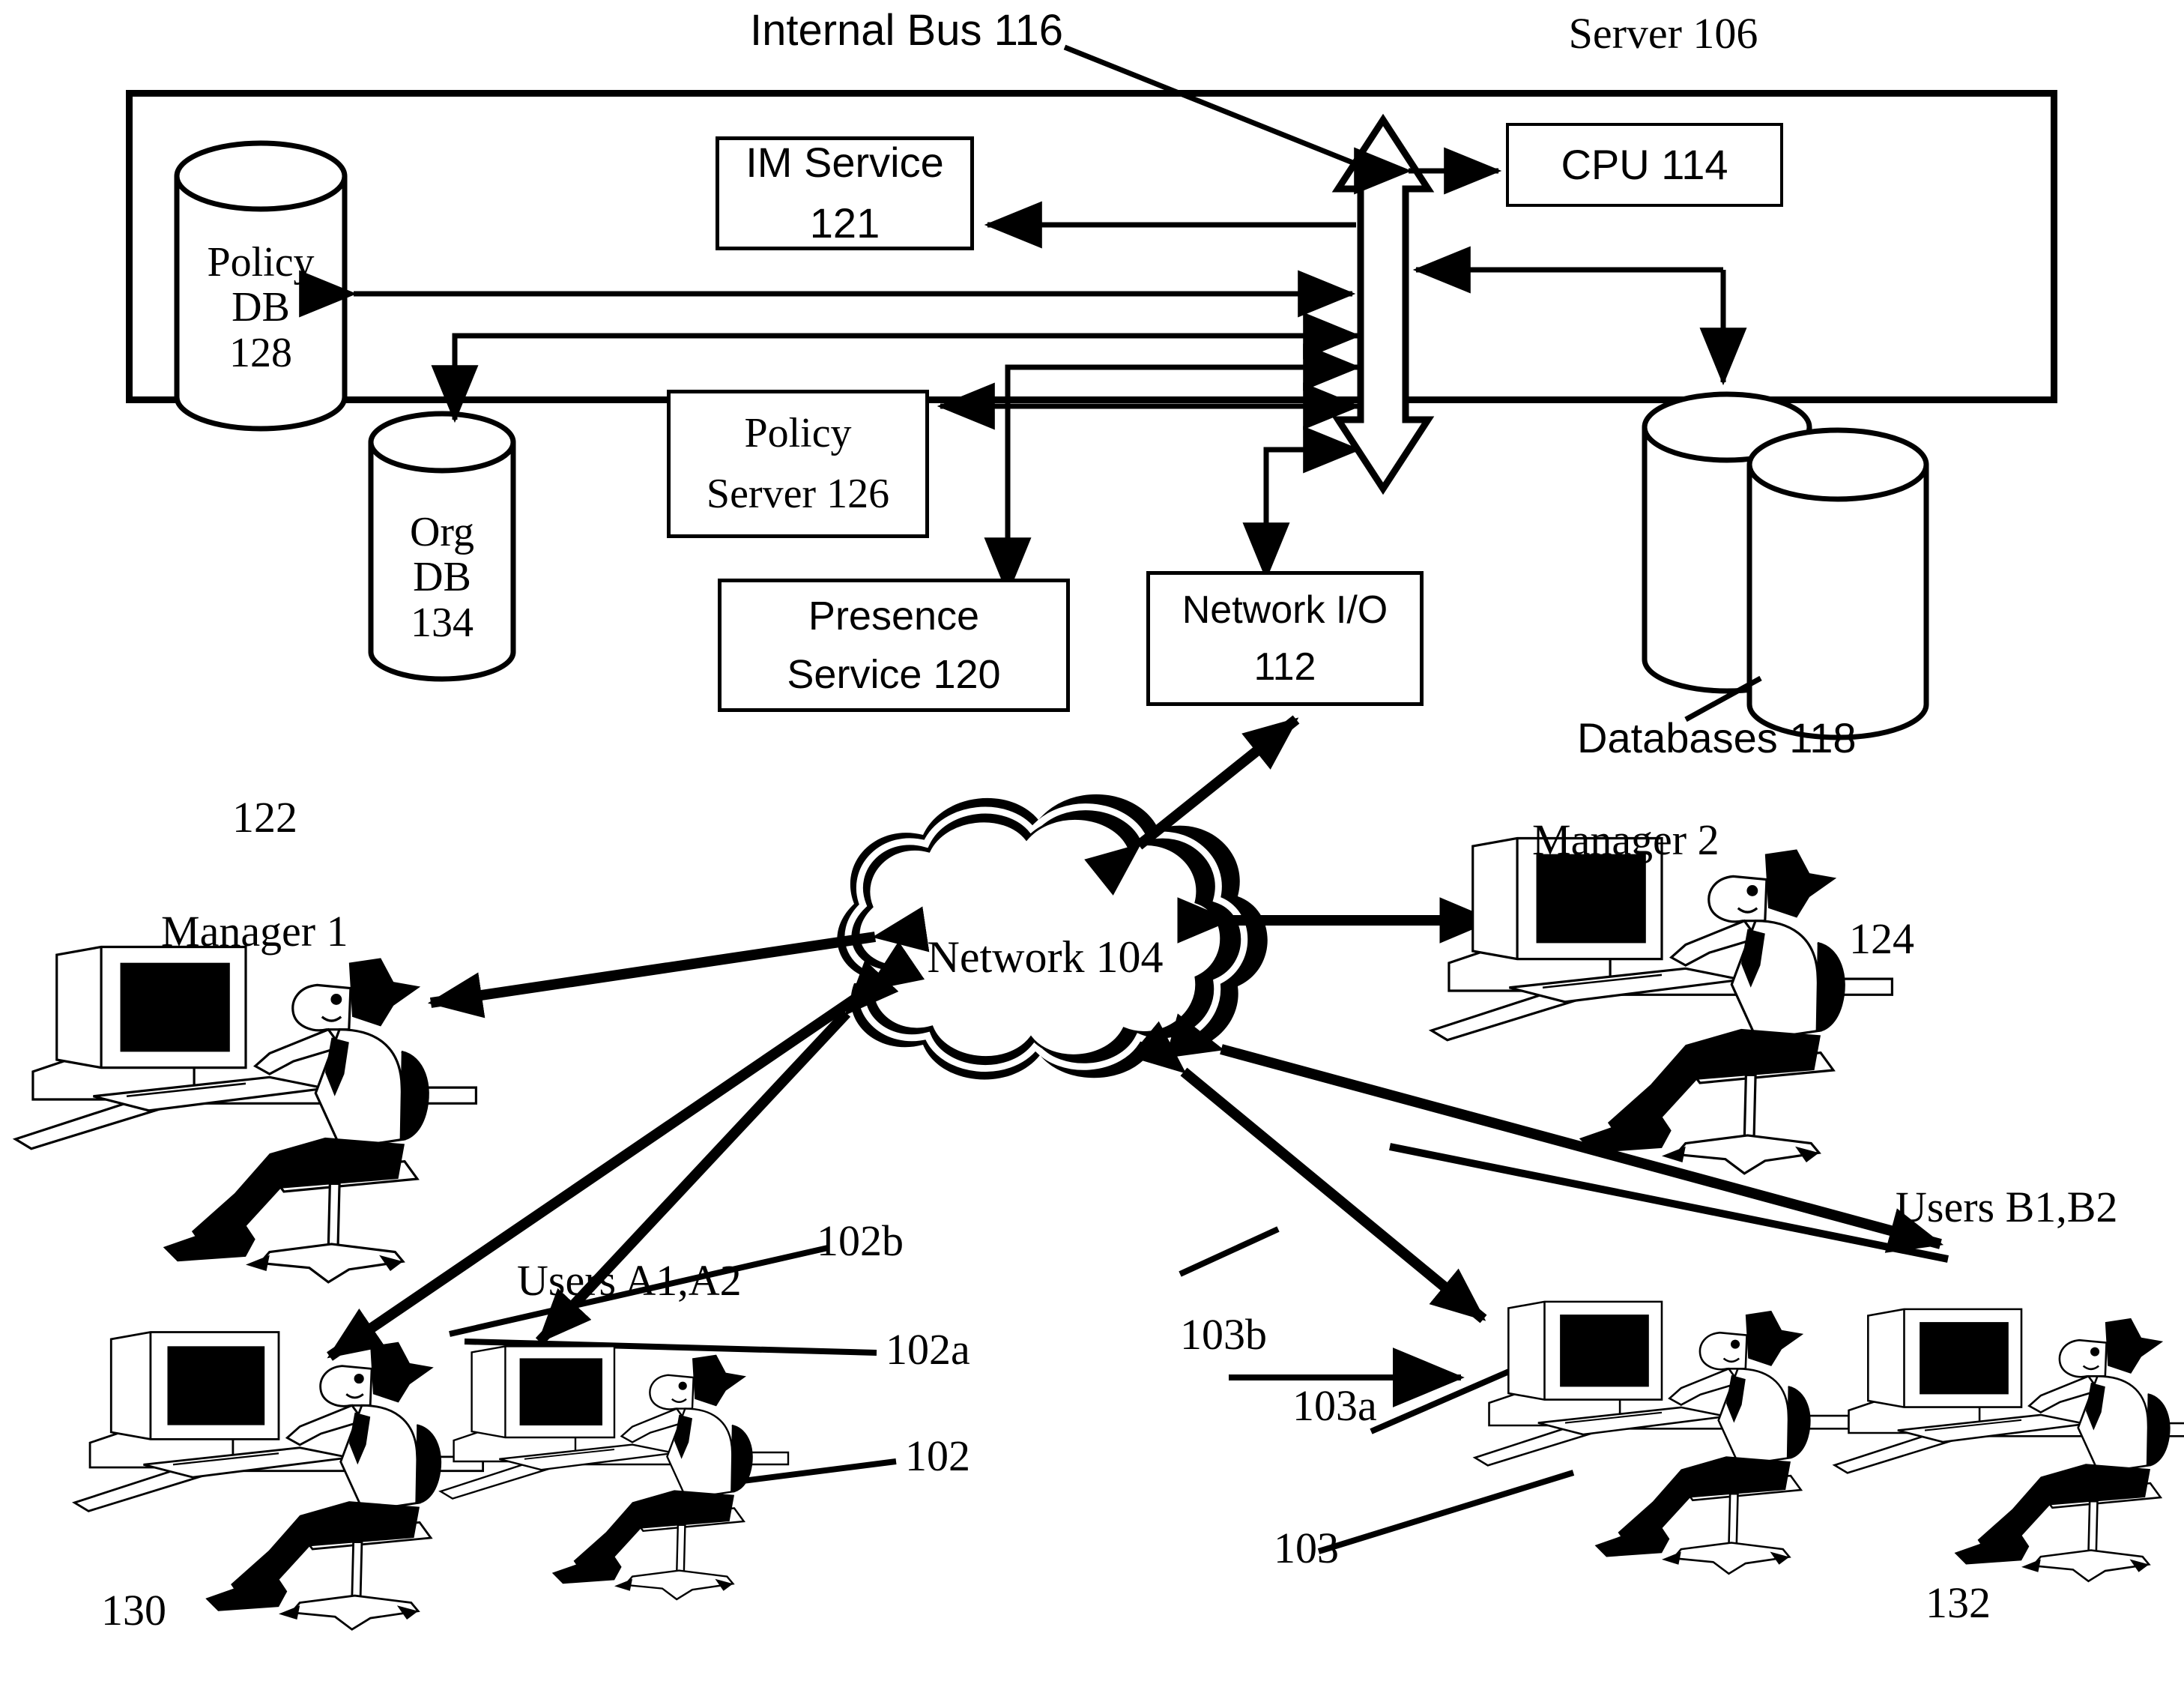 Image resolution: width=2184 pixels, height=1684 pixels. Describe the element at coordinates (1213, 106) in the screenshot. I see `internal-bus-leader` at that location.